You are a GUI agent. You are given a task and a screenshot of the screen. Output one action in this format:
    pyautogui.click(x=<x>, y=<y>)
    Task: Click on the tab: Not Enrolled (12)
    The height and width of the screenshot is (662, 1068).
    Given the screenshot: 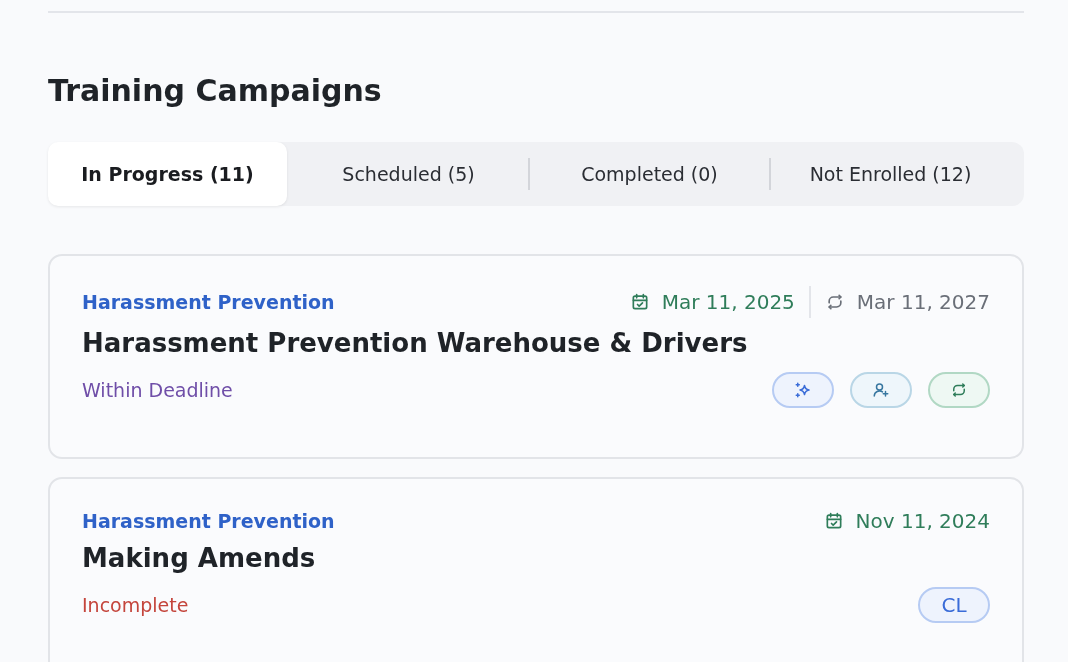 What is the action you would take?
    pyautogui.click(x=890, y=174)
    